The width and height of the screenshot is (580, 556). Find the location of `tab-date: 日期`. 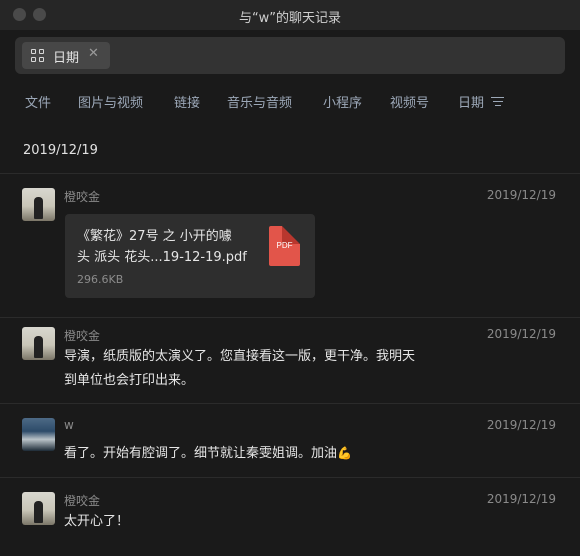

tab-date: 日期 is located at coordinates (471, 101).